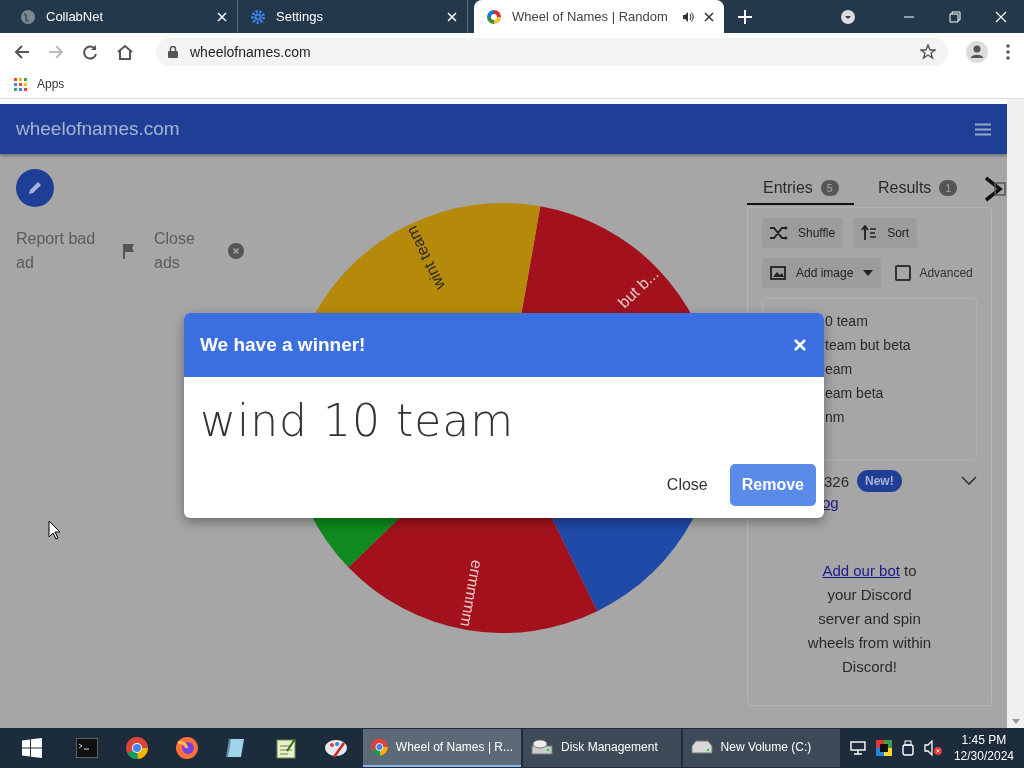 The image size is (1024, 768). What do you see at coordinates (90, 51) in the screenshot?
I see `reload-icon` at bounding box center [90, 51].